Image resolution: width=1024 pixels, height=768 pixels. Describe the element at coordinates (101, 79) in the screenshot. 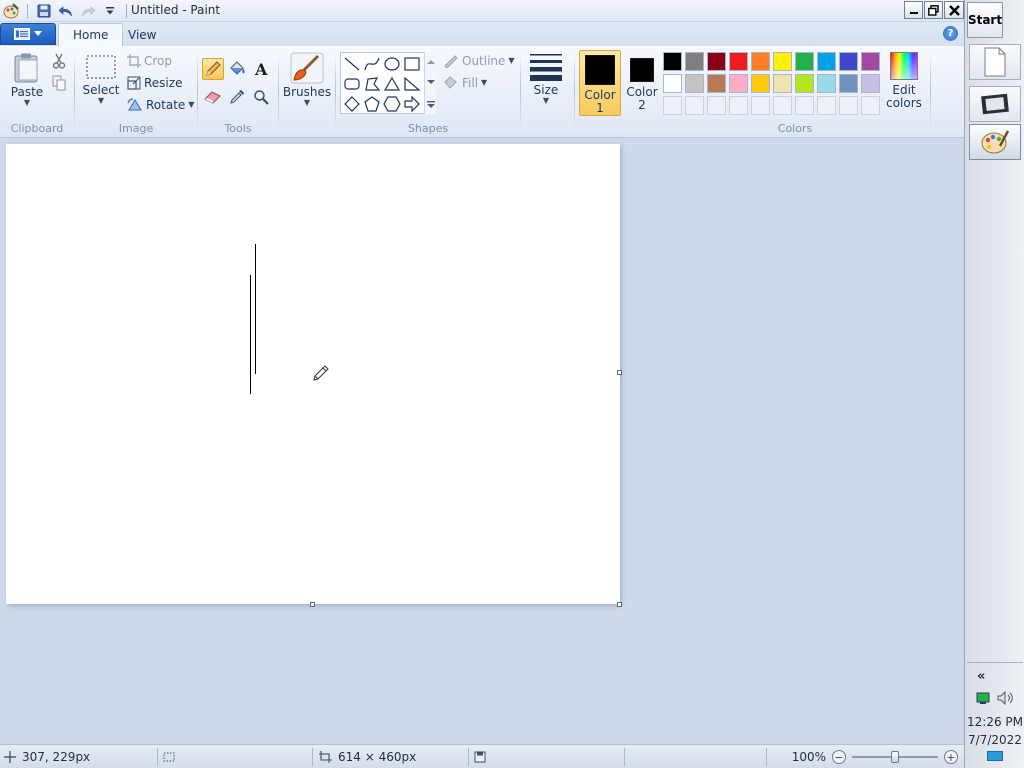

I see `select-button: Select ▼` at that location.